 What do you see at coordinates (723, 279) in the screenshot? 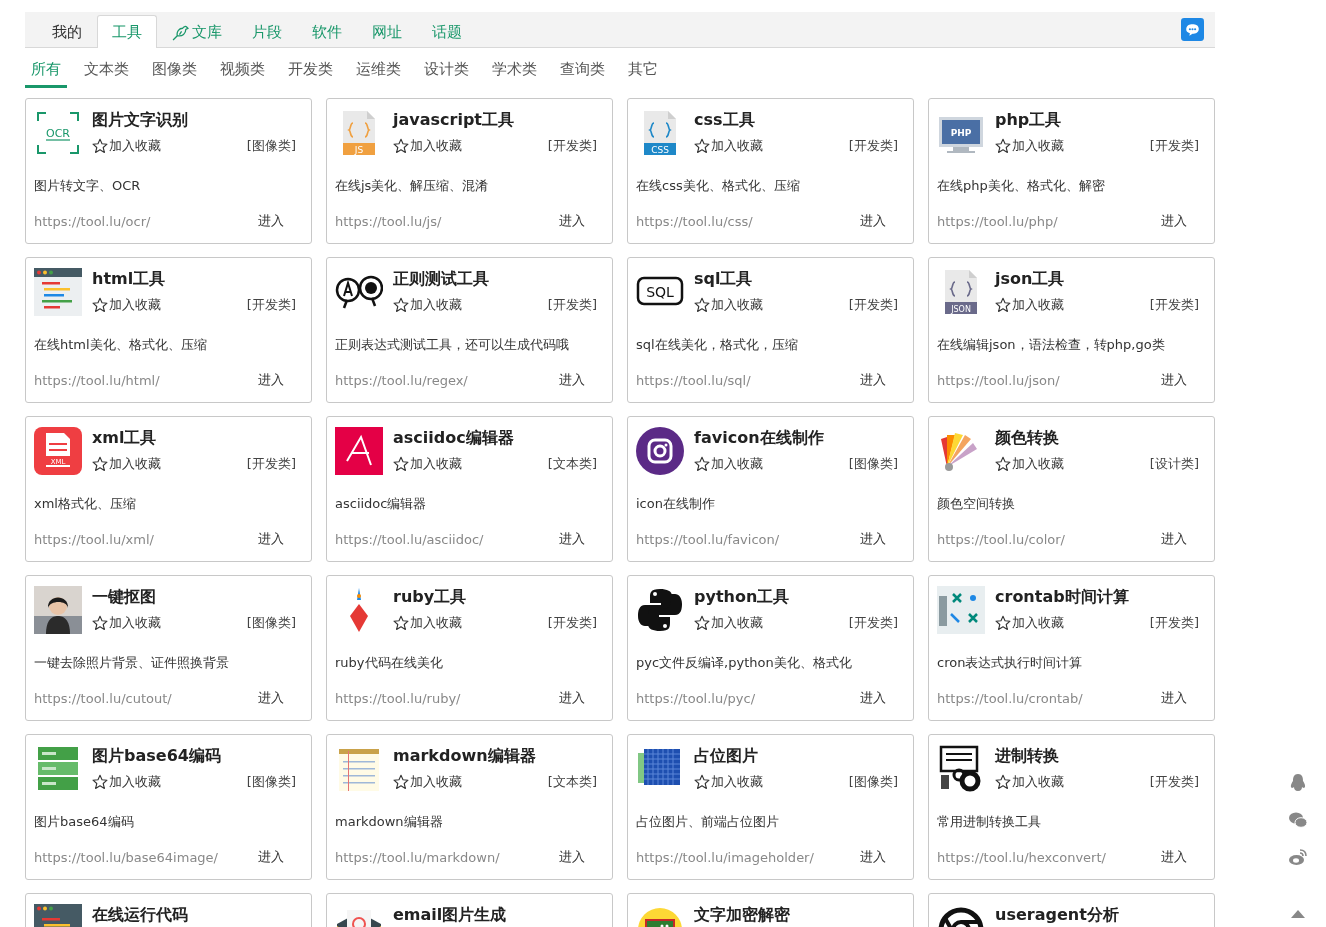
I see `tool-title: sql工具` at bounding box center [723, 279].